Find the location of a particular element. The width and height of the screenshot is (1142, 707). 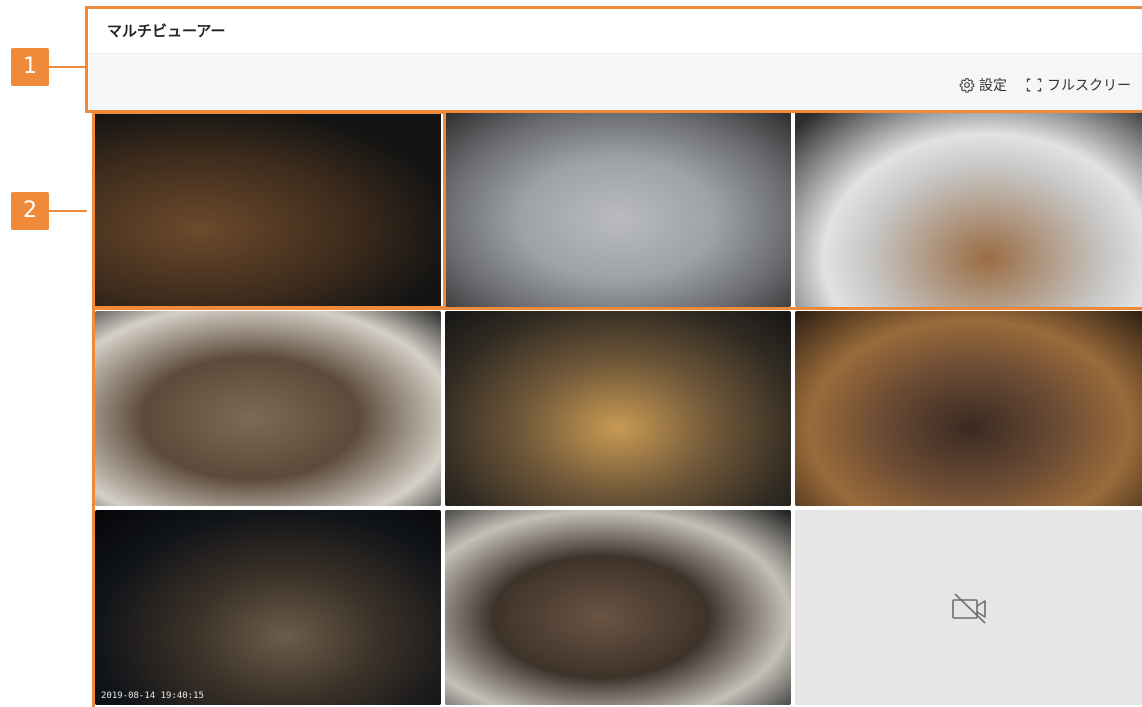

fullscreen-label: フルスクリー is located at coordinates (1089, 86).